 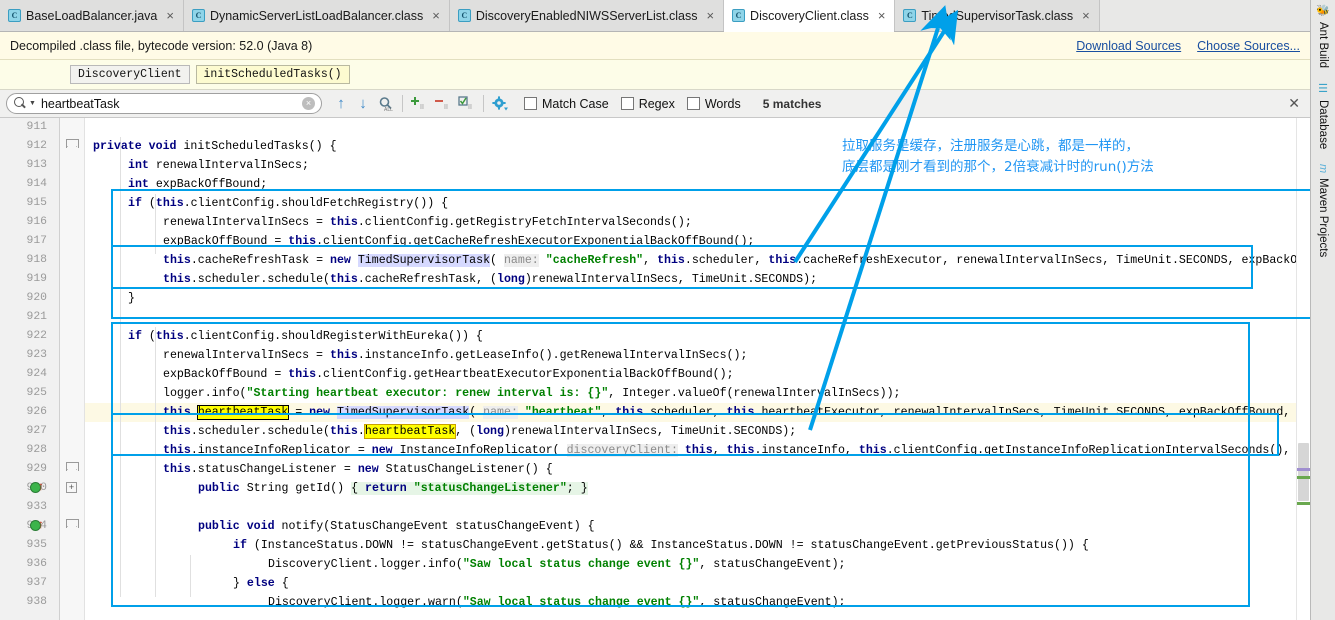 I want to click on checkbox-box, so click(x=627, y=103).